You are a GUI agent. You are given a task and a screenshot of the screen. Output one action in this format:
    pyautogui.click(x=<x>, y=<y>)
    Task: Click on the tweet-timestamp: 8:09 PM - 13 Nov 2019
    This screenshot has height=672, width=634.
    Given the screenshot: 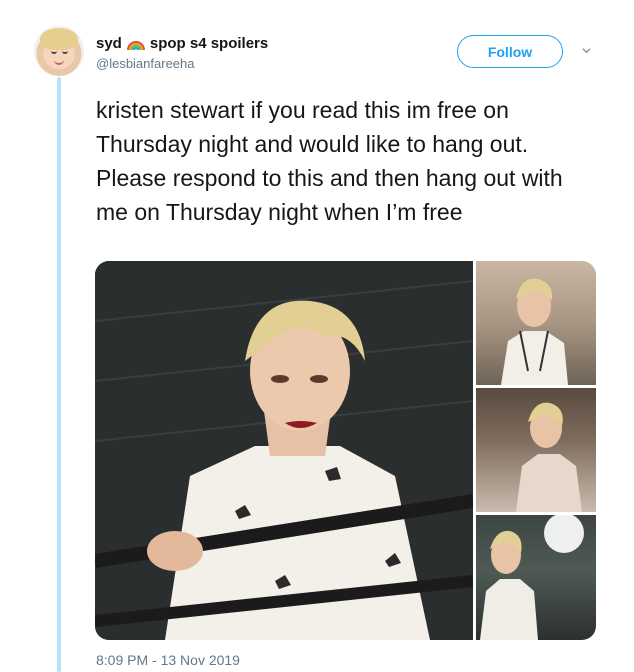 What is the action you would take?
    pyautogui.click(x=168, y=660)
    